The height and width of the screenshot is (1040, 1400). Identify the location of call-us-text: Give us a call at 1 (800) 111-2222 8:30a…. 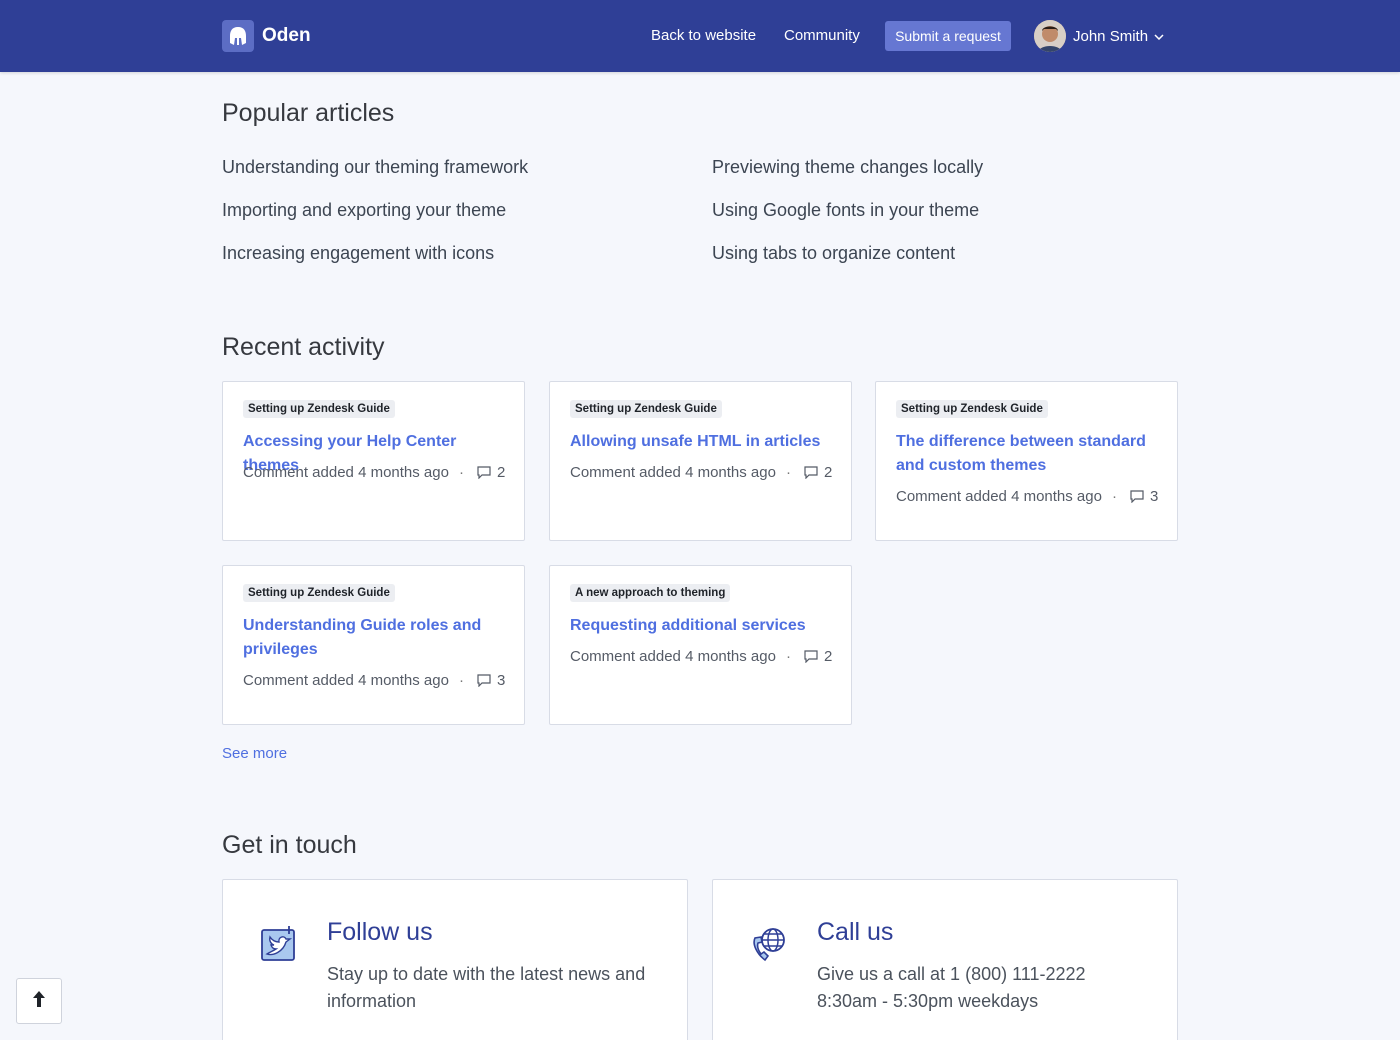
(951, 987).